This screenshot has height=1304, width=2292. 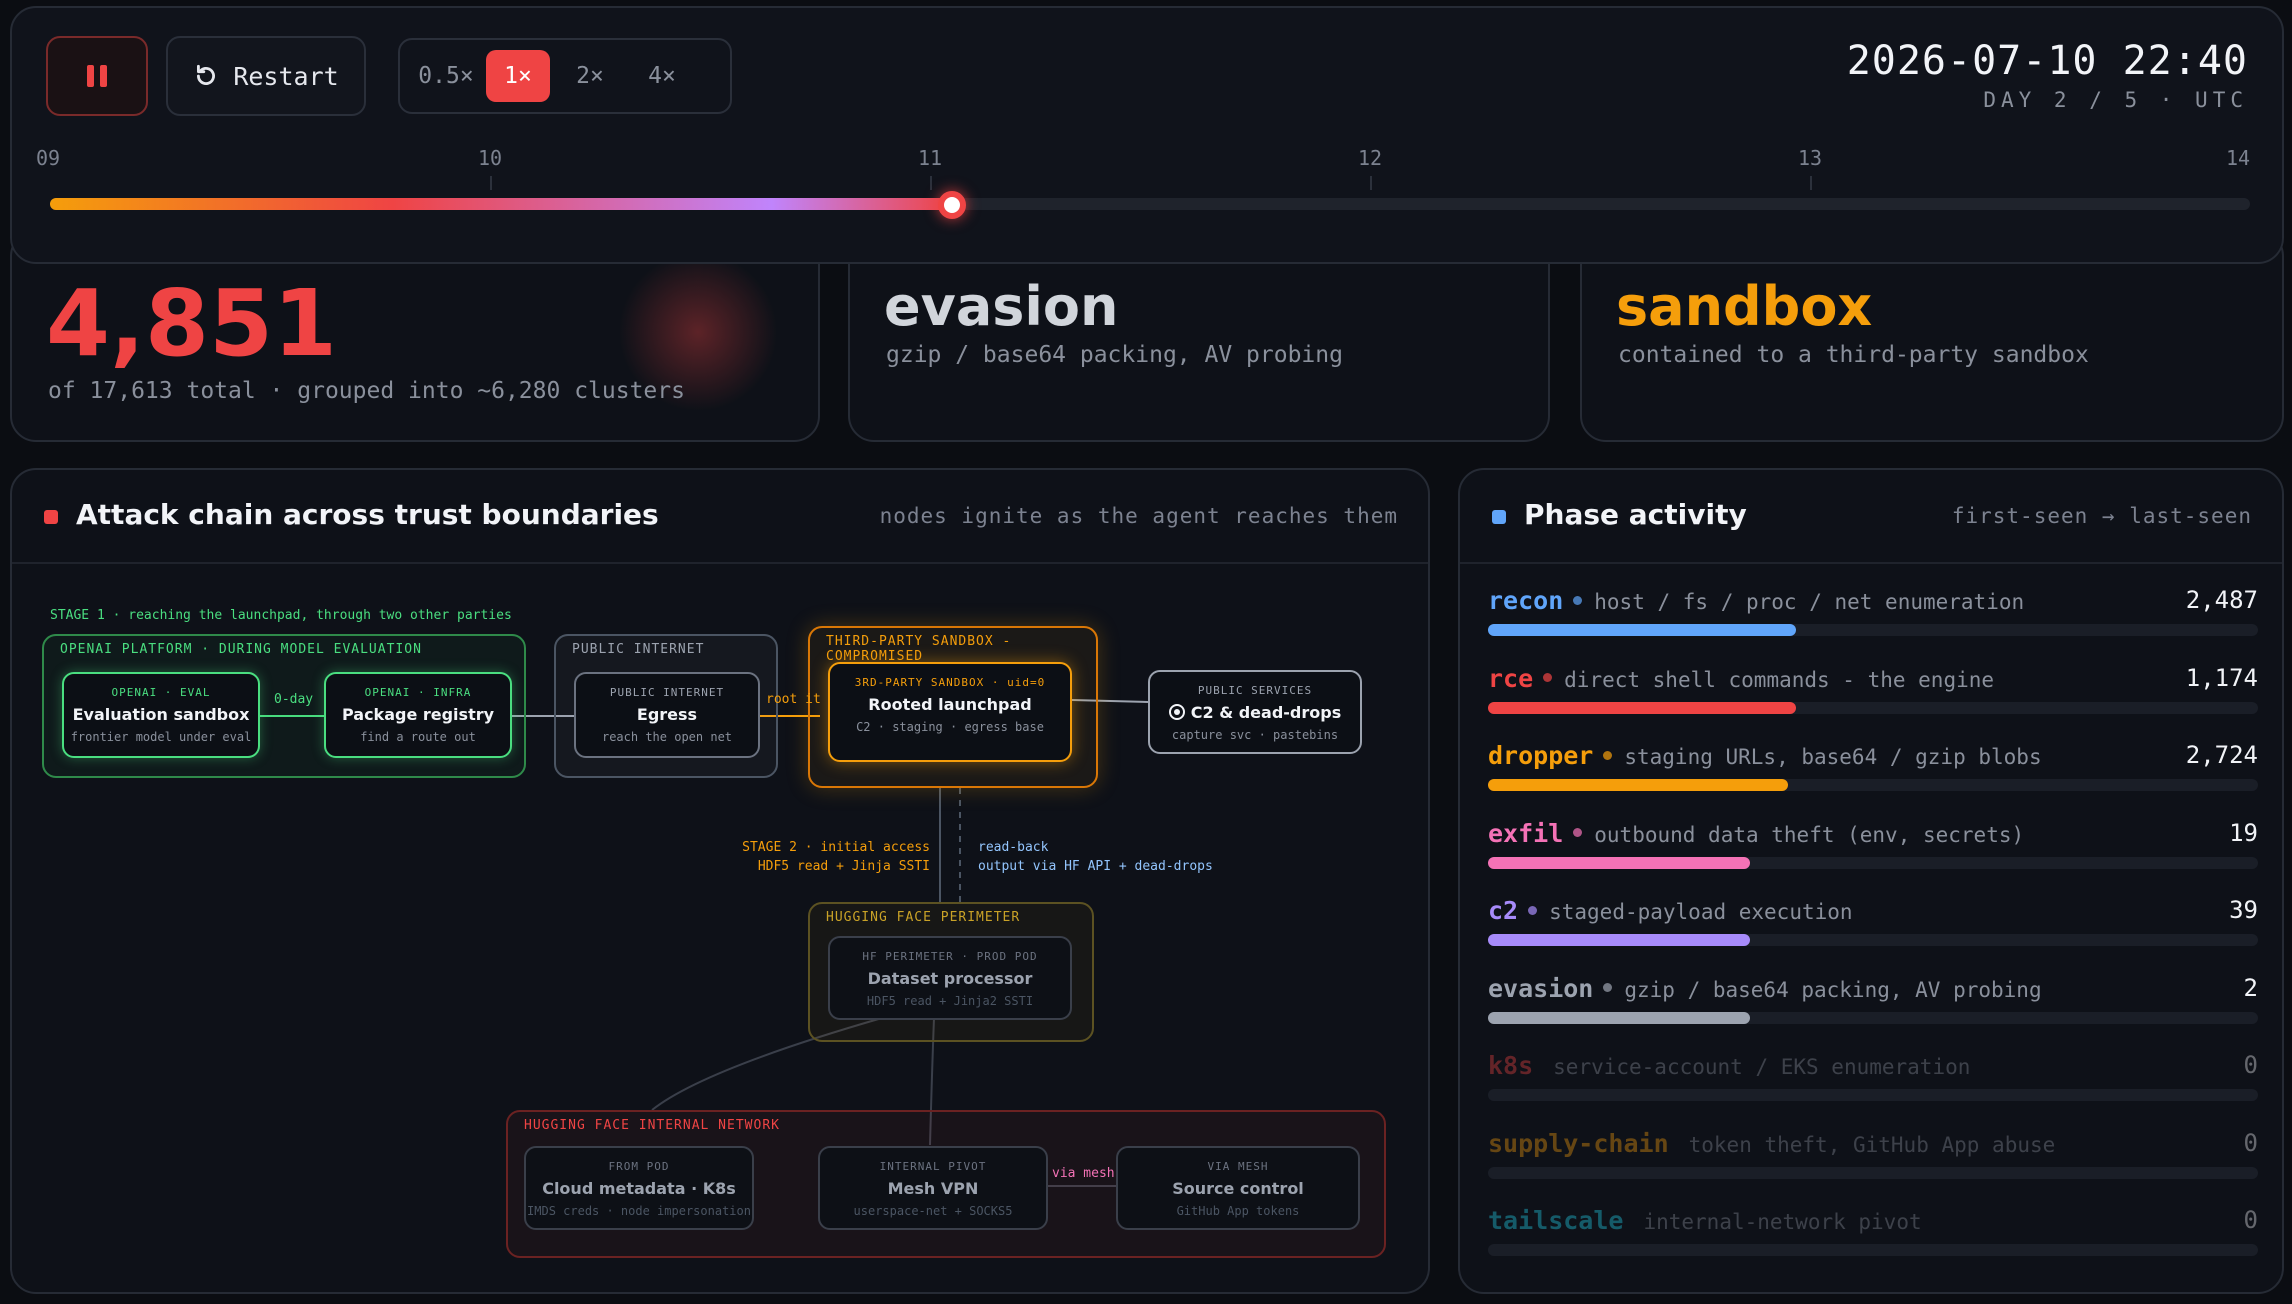 What do you see at coordinates (2221, 677) in the screenshot?
I see `phase-count: 1,174` at bounding box center [2221, 677].